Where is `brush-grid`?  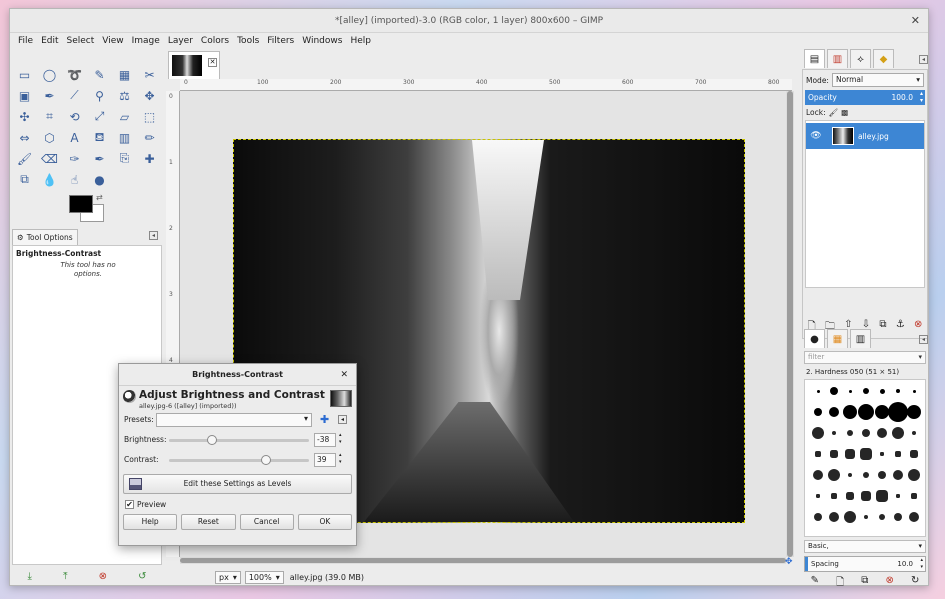
brush-grid is located at coordinates (865, 458).